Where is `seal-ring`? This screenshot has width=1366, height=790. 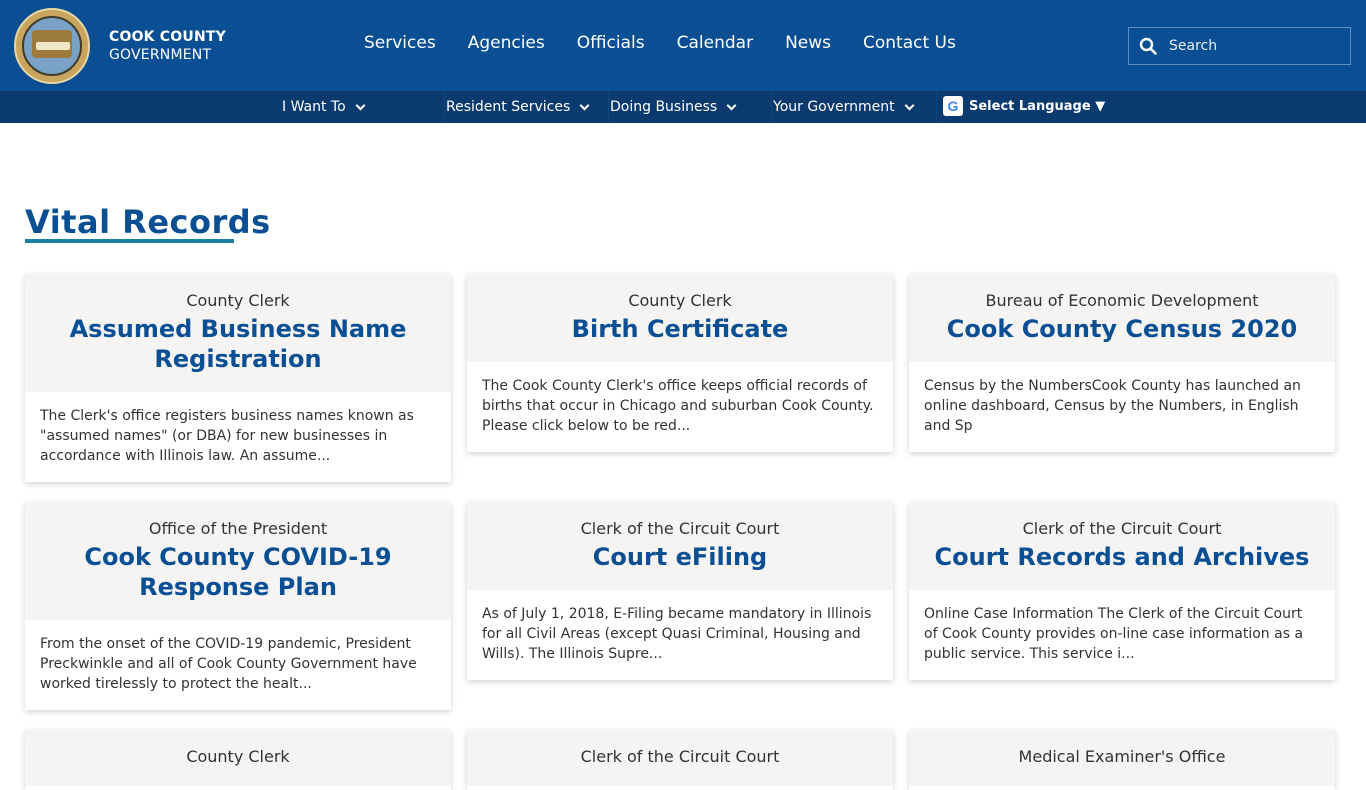 seal-ring is located at coordinates (52, 46).